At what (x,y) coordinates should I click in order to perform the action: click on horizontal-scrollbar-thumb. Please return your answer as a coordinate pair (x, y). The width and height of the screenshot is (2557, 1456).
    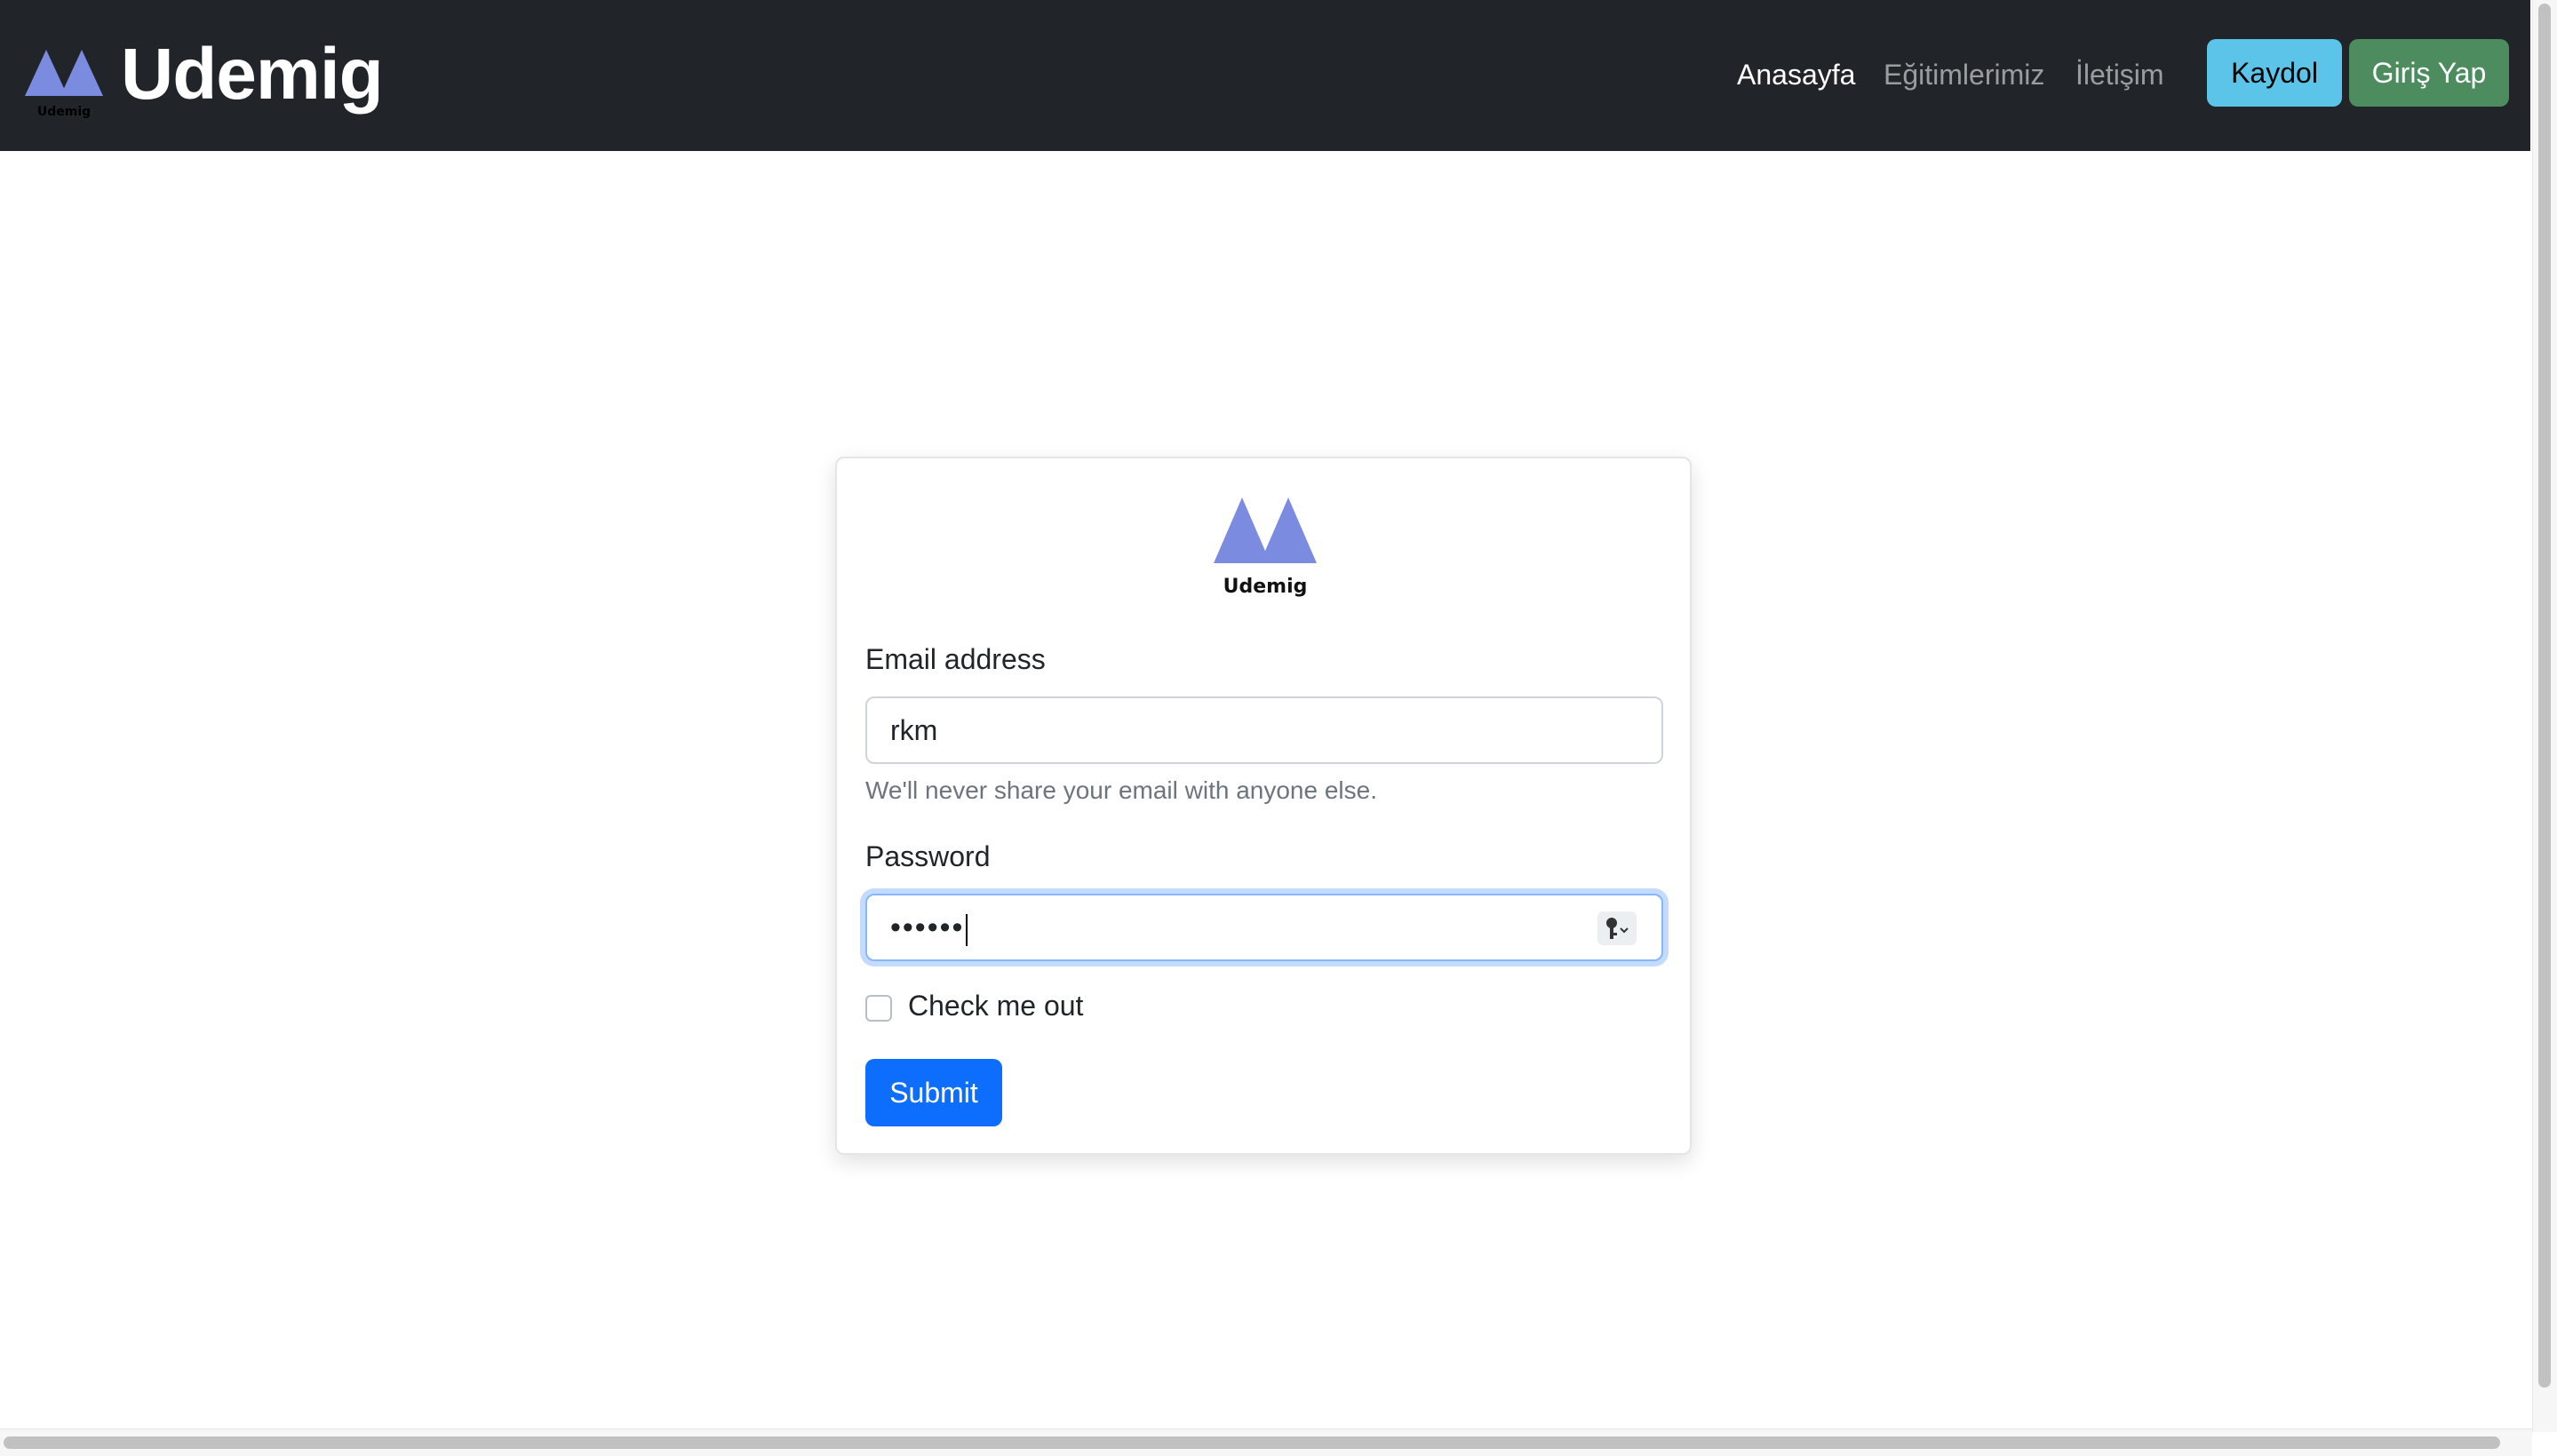
    Looking at the image, I should click on (1252, 1442).